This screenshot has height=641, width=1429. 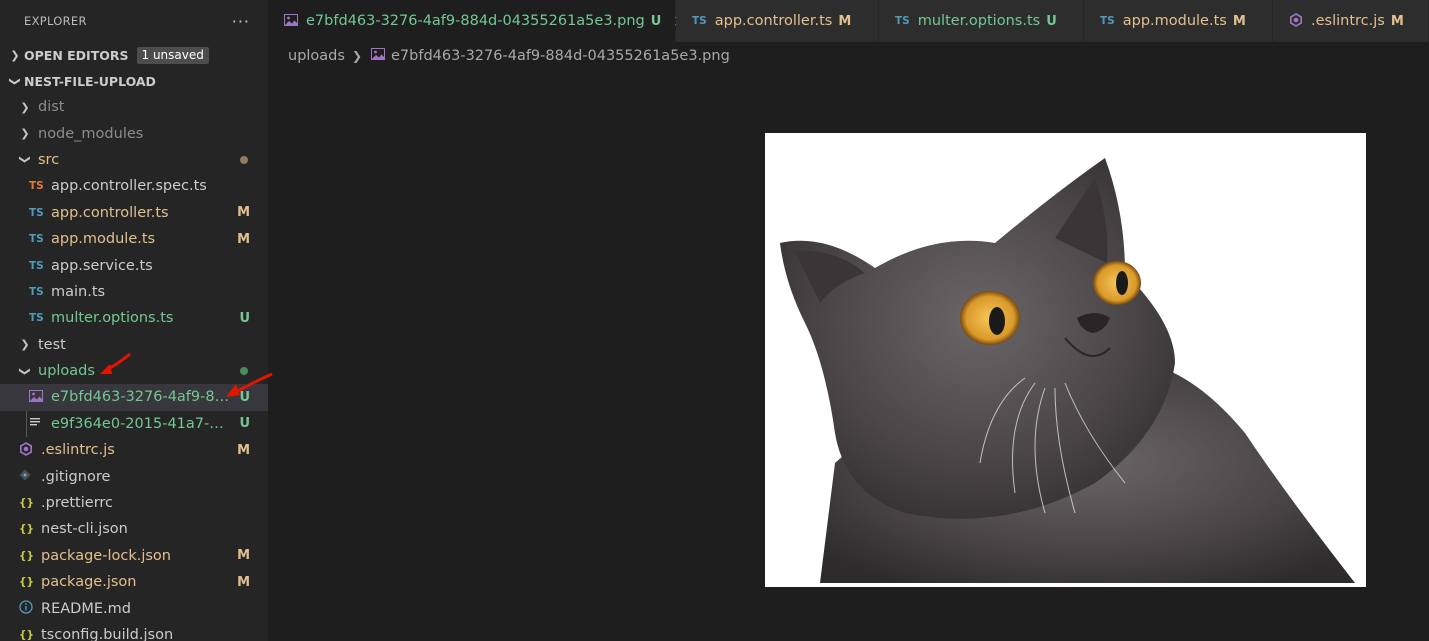 I want to click on tree-item-label: package.json, so click(x=89, y=582).